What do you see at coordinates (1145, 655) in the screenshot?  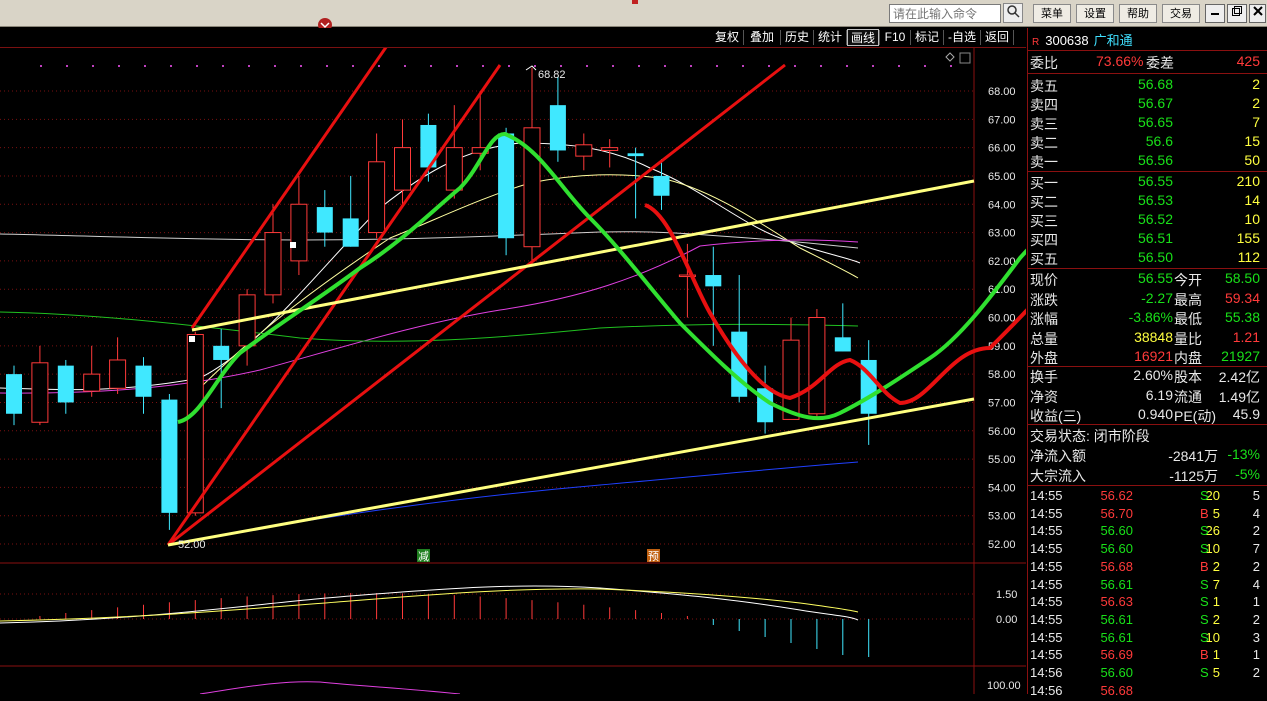 I see `tick-trade-row: 14:55 56.69 1 B 1` at bounding box center [1145, 655].